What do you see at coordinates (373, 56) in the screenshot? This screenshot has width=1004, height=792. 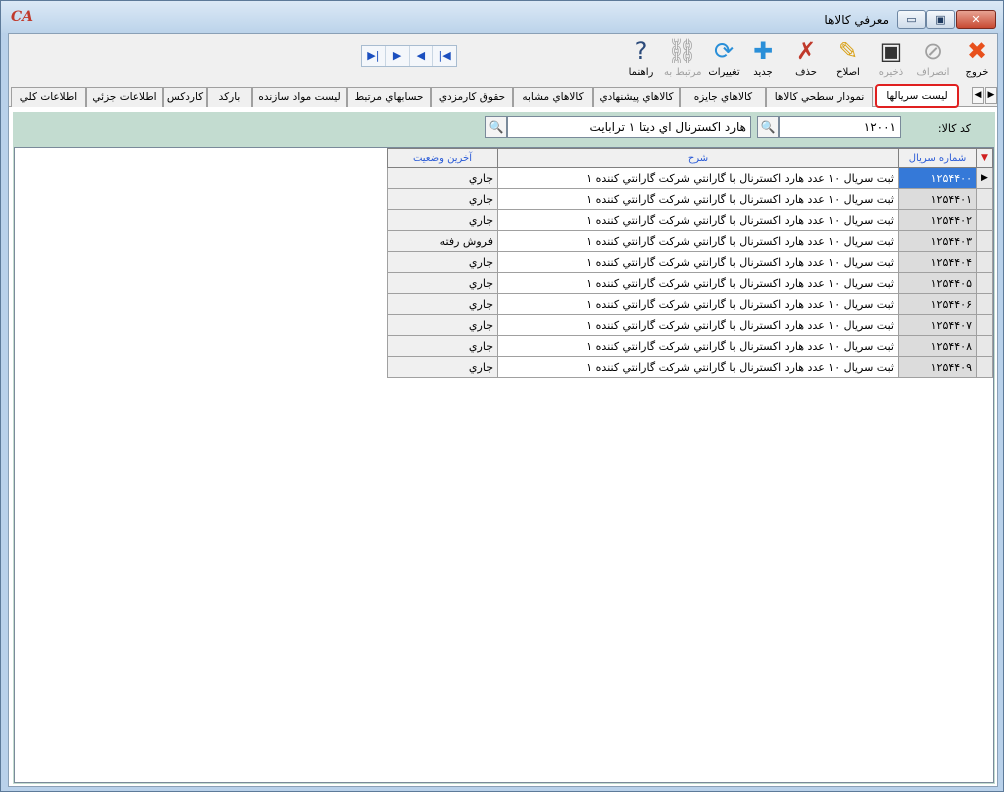 I see `last-record-button: ▶|` at bounding box center [373, 56].